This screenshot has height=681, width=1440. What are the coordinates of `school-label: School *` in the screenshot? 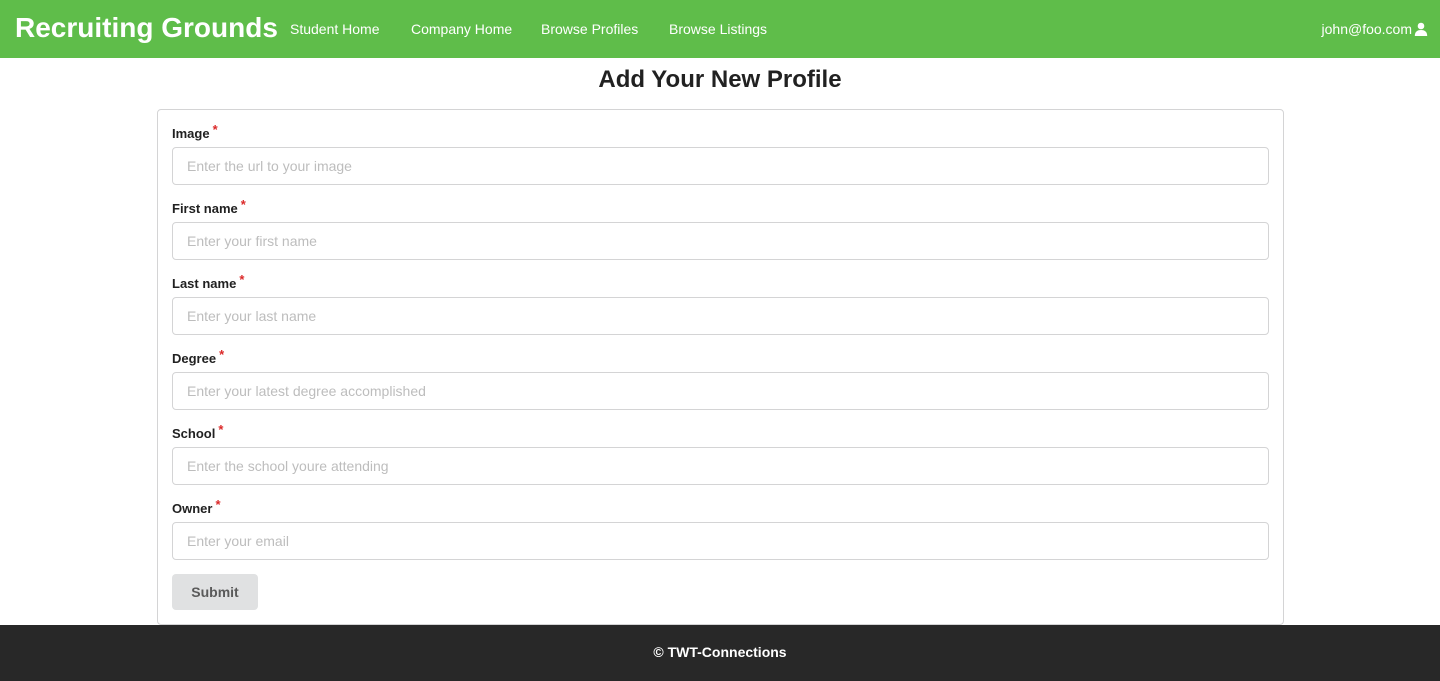 It's located at (198, 432).